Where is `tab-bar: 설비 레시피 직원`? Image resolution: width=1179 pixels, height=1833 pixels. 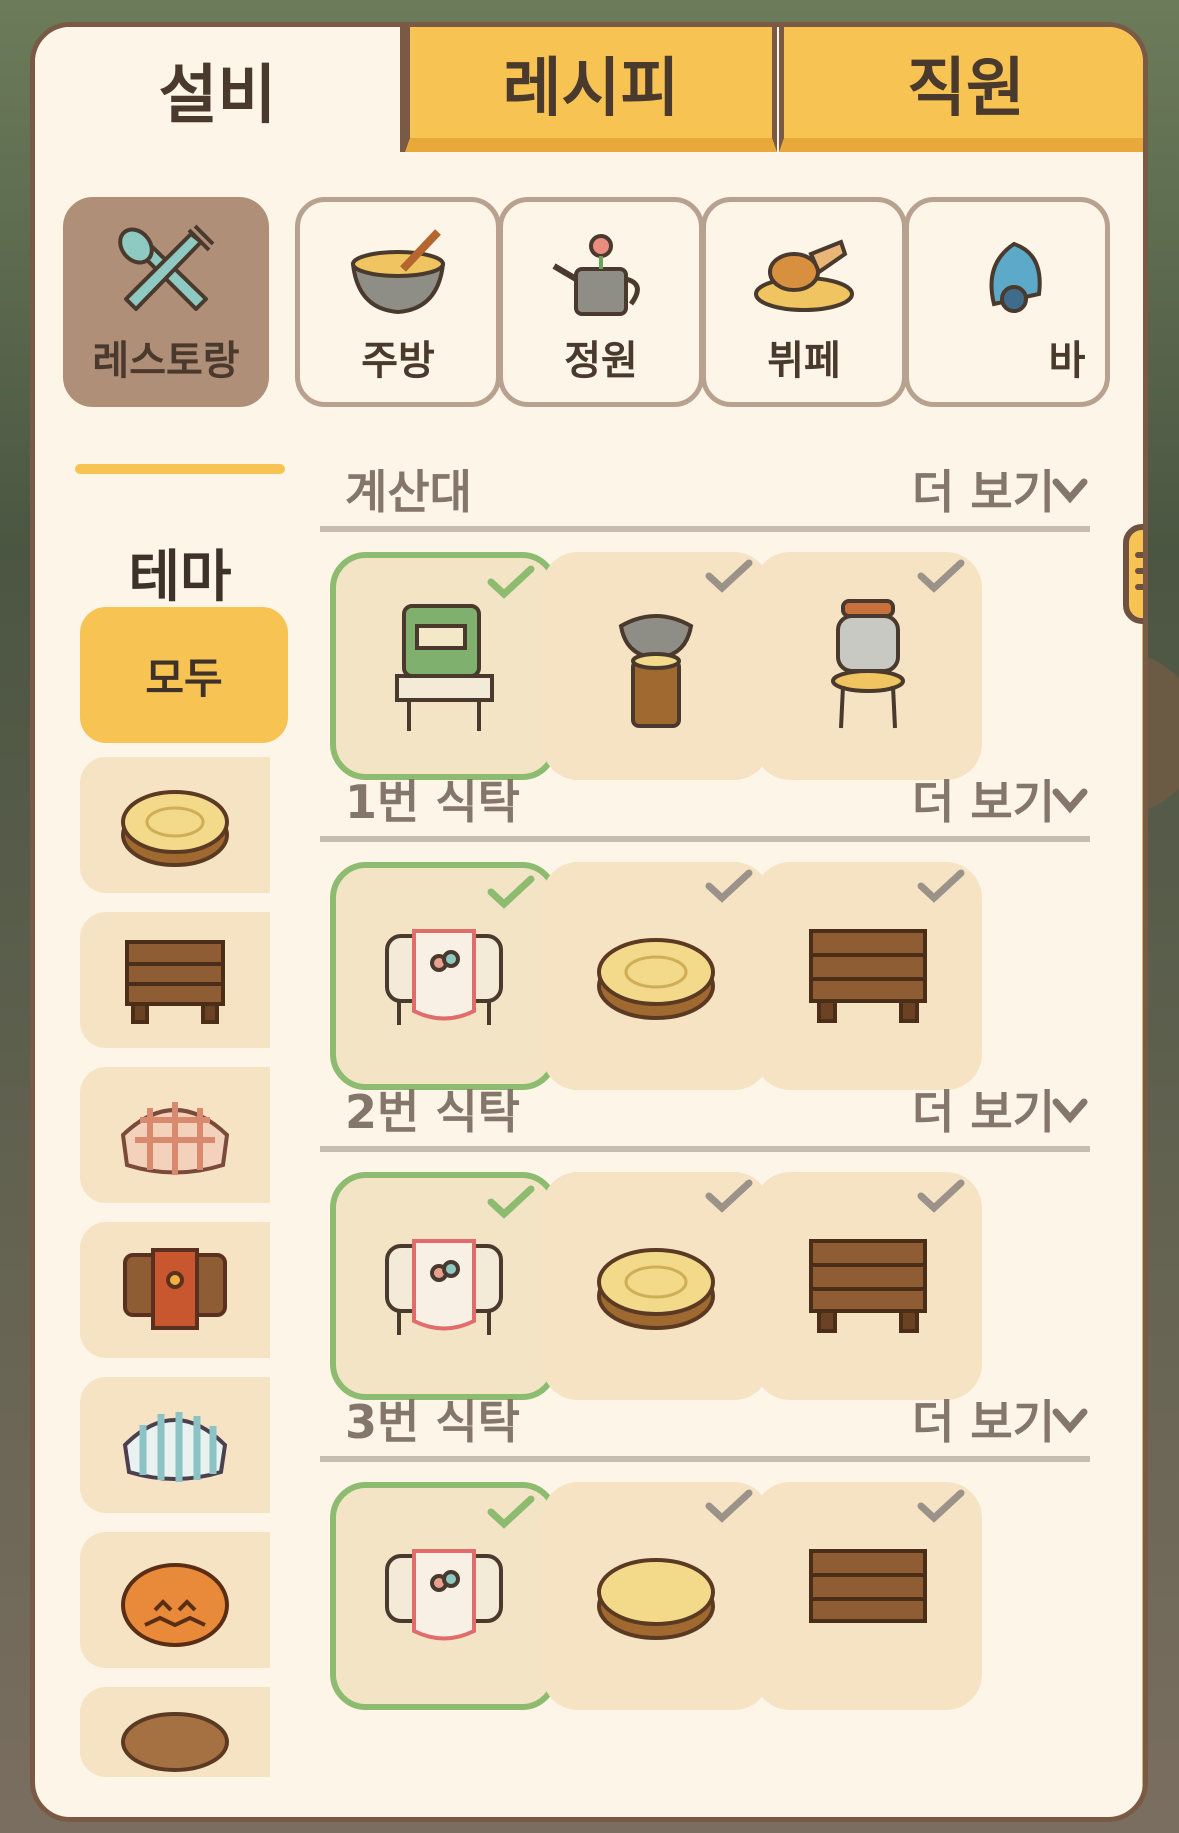 tab-bar: 설비 레시피 직원 is located at coordinates (589, 92).